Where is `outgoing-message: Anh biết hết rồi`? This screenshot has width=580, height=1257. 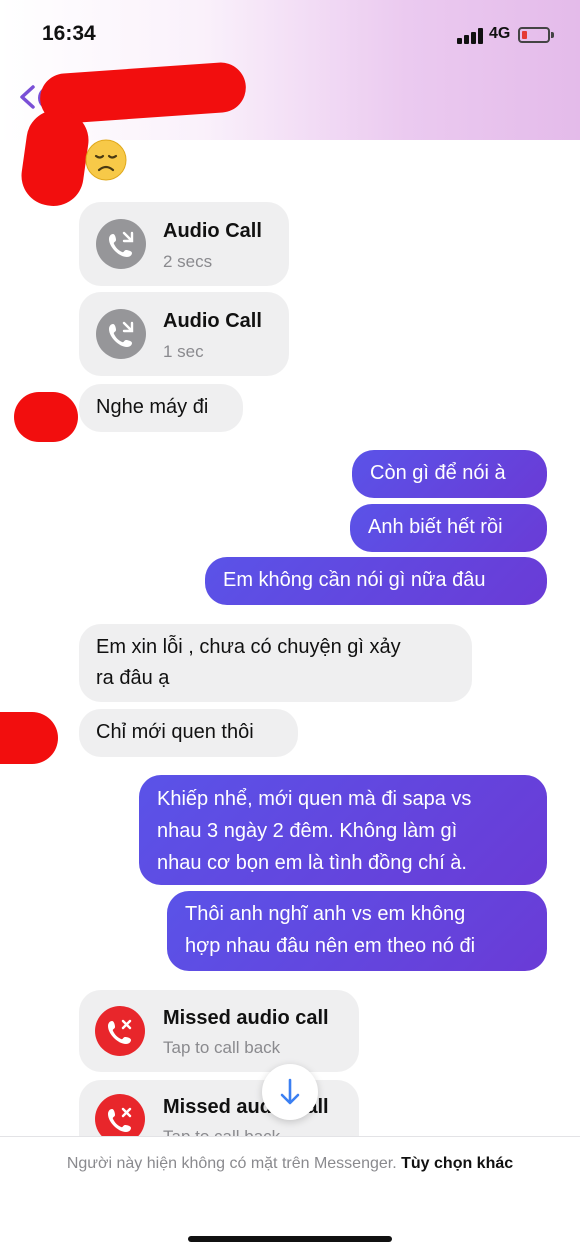 outgoing-message: Anh biết hết rồi is located at coordinates (448, 528).